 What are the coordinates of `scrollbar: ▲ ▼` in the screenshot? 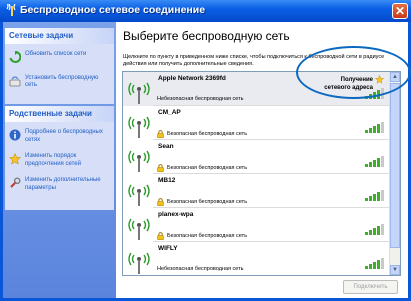 It's located at (394, 173).